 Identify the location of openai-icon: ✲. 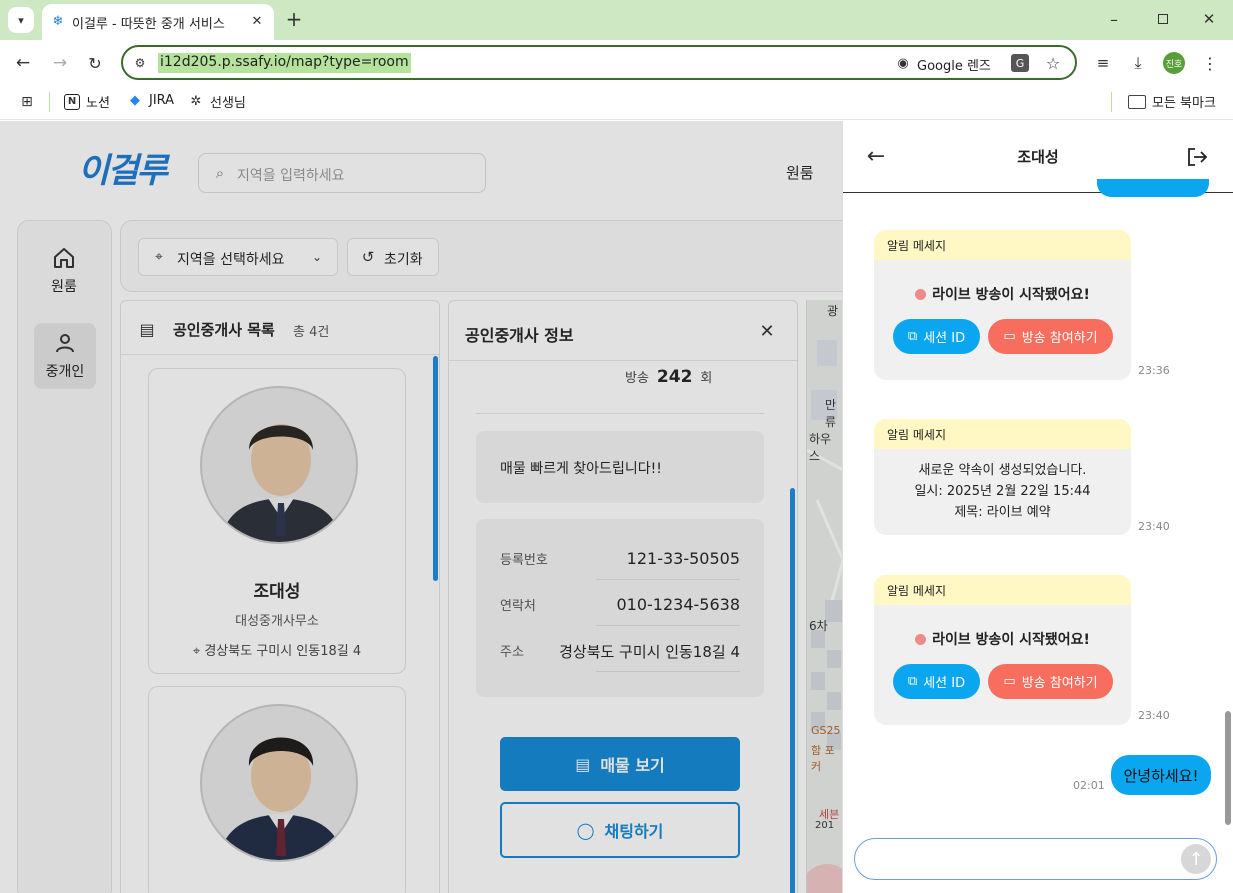
(196, 101).